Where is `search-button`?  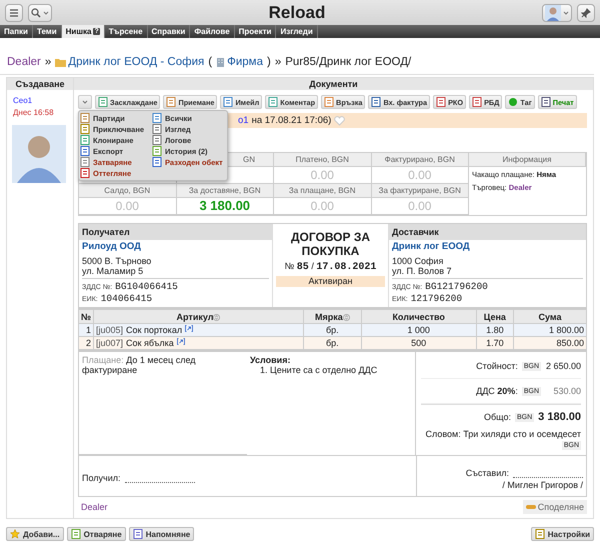 search-button is located at coordinates (40, 13).